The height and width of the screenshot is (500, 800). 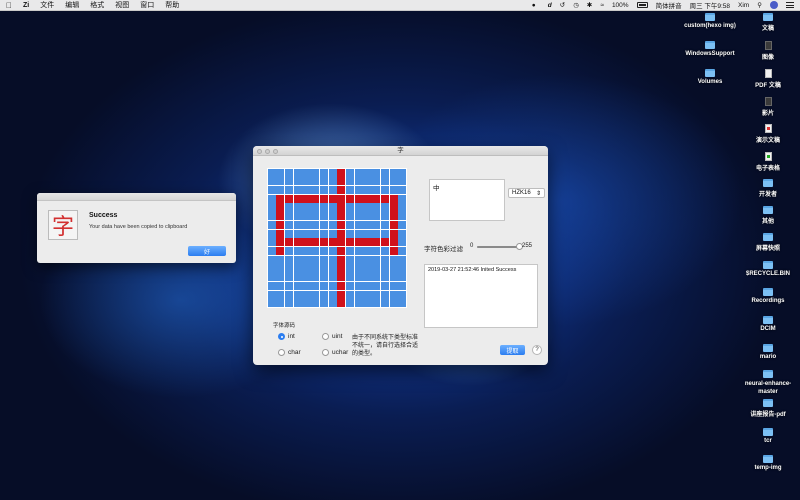 What do you see at coordinates (642, 5) in the screenshot?
I see `battery-icon` at bounding box center [642, 5].